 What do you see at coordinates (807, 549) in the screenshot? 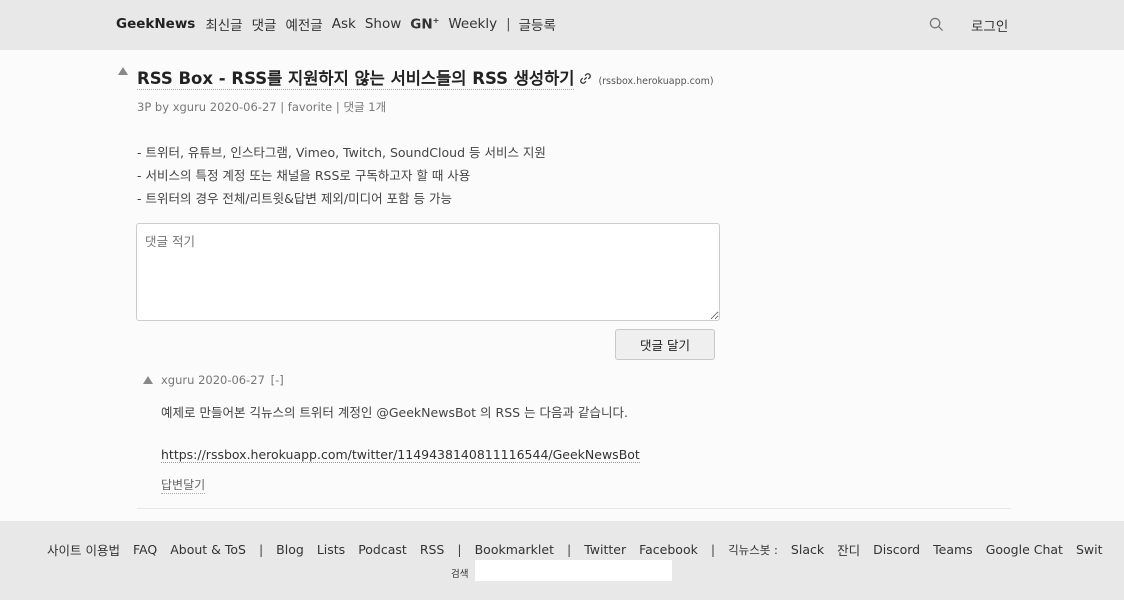
I see `footer-slack: Slack` at bounding box center [807, 549].